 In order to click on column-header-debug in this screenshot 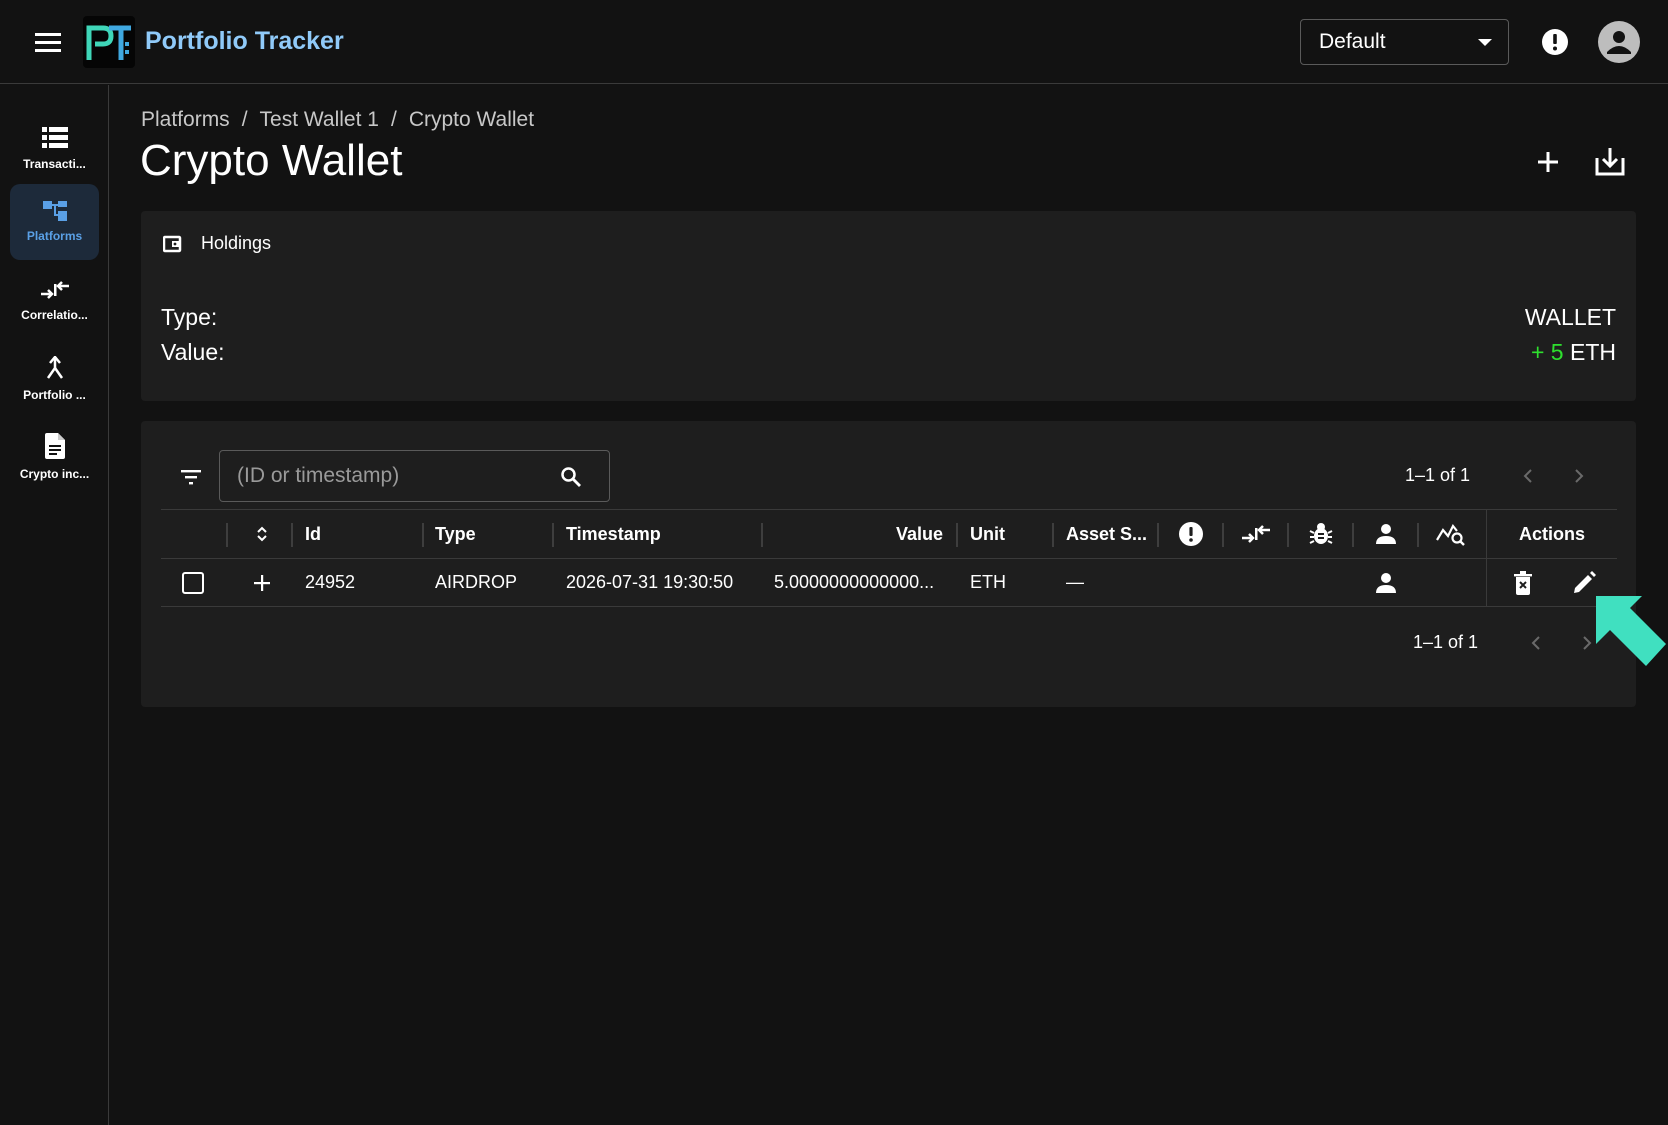, I will do `click(1321, 534)`.